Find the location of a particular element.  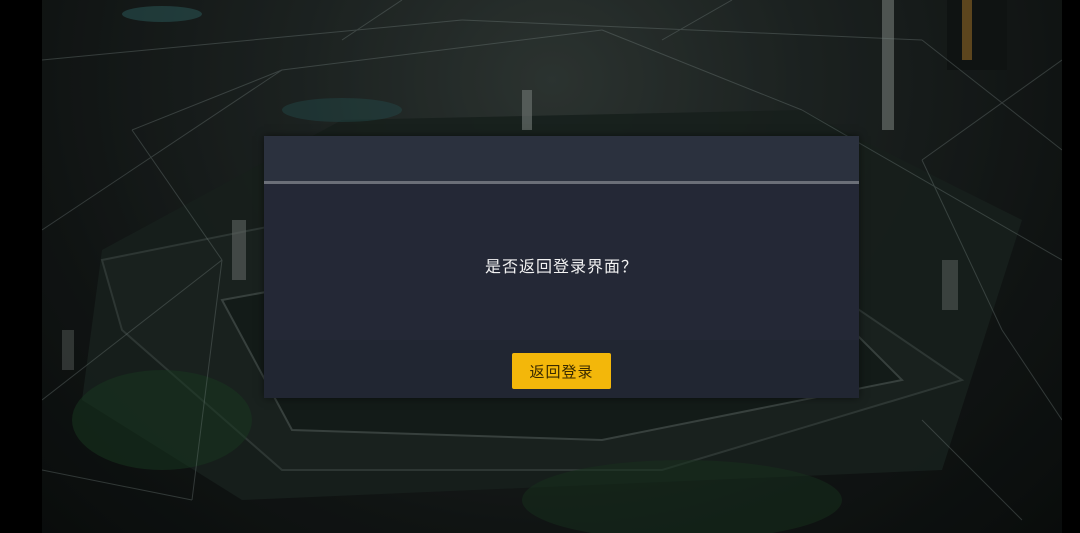

return-to-login-button: 返回登录 is located at coordinates (561, 371).